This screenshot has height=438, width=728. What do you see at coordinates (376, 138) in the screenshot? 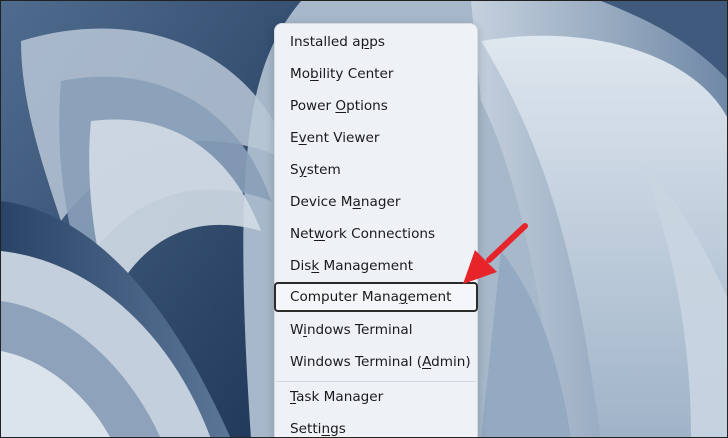
I see `menu-item-event-viewer: Event Viewer` at bounding box center [376, 138].